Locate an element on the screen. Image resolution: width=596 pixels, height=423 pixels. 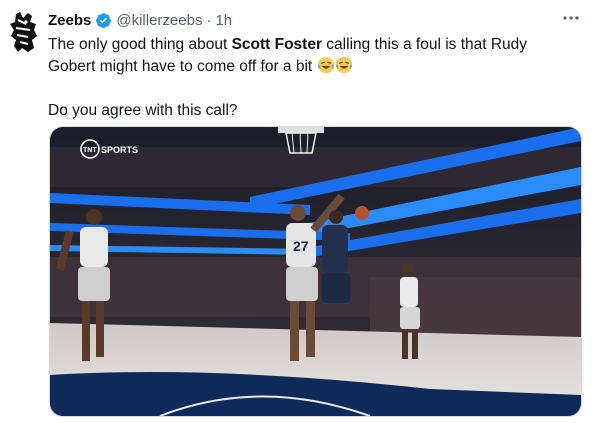
avatar is located at coordinates (24, 32).